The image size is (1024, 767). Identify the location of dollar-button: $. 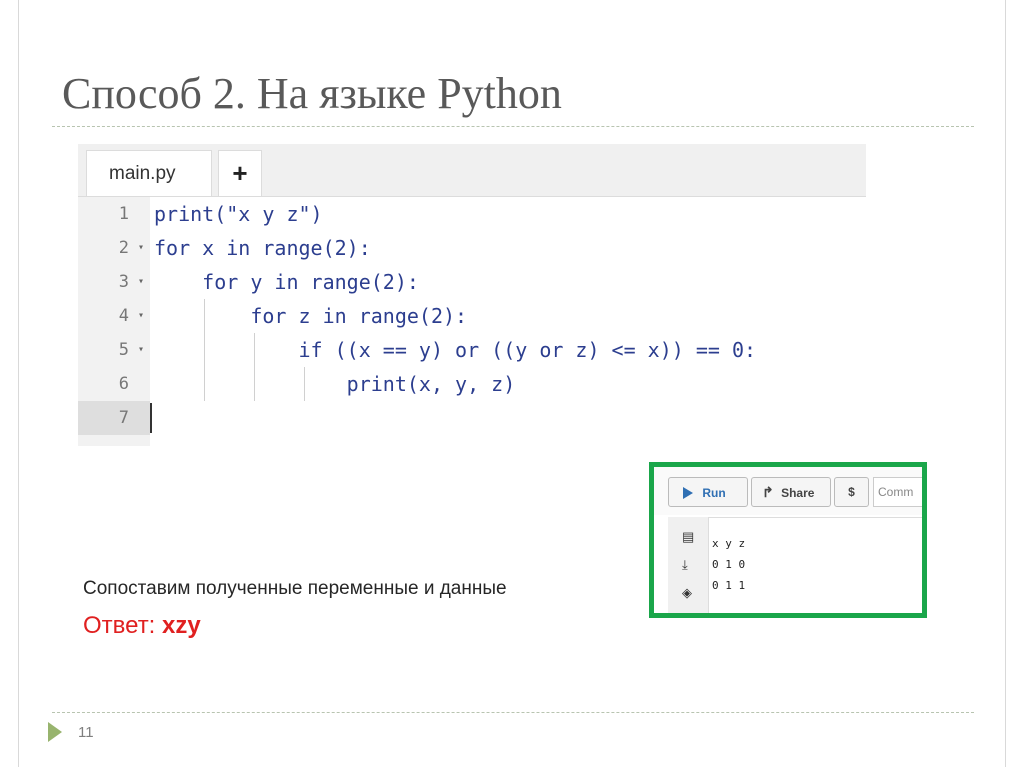
(851, 492).